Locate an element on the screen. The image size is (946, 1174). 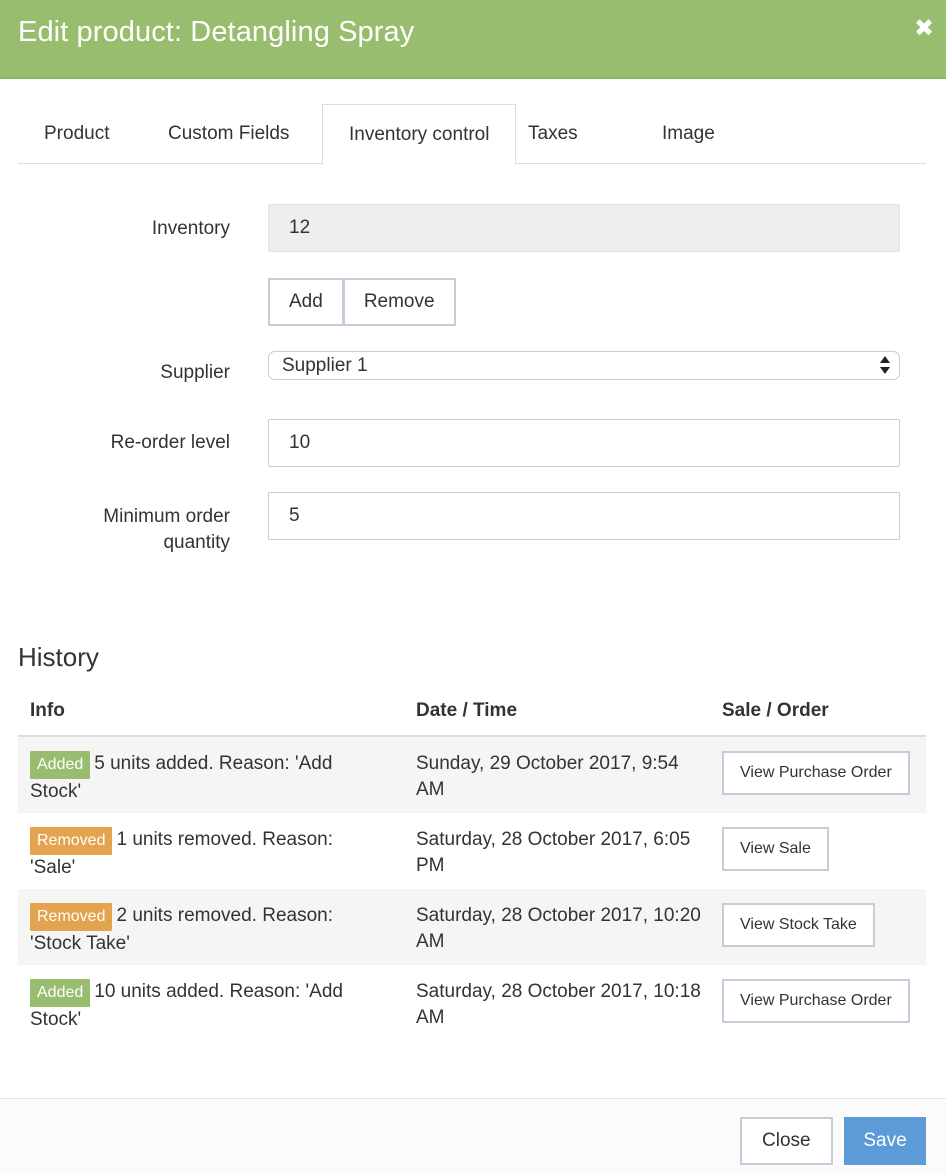
history-date: Saturday, 28 October 2017, 10:18 AM is located at coordinates (558, 1004).